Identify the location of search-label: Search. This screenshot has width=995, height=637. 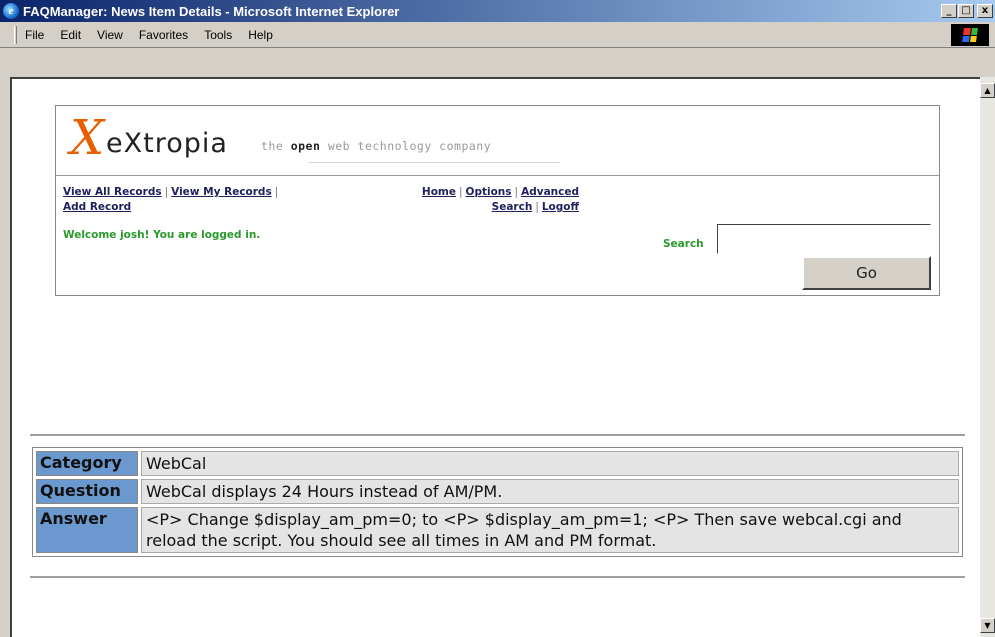
(683, 244).